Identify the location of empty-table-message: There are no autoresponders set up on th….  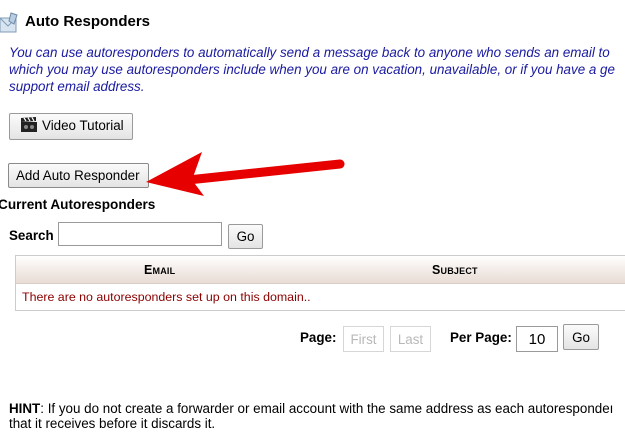
(166, 297).